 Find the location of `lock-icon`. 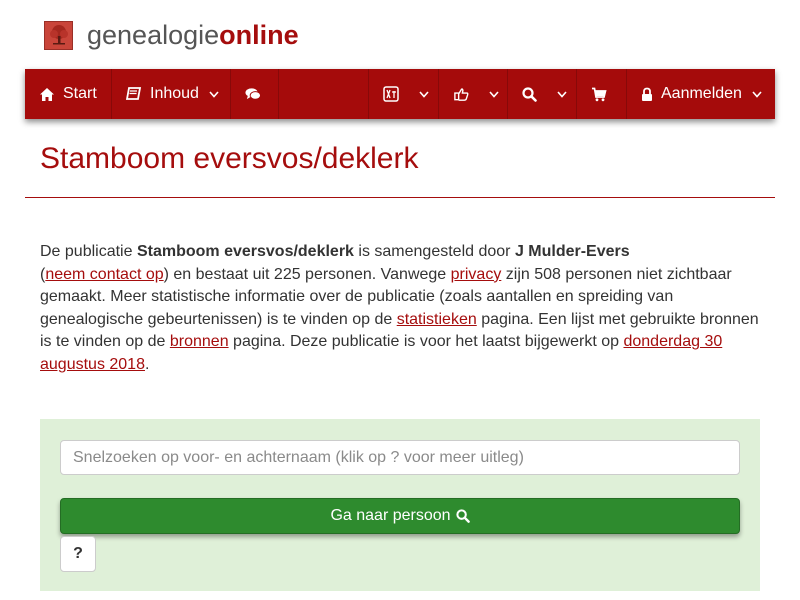

lock-icon is located at coordinates (647, 94).